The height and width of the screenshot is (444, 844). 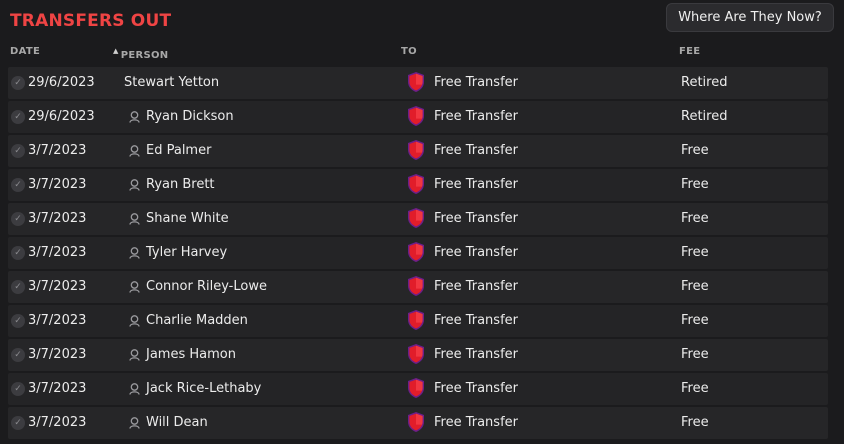 I want to click on table-row: ✓ 3/7/2023 Ed Palmer Free Transfer Free, so click(x=418, y=151).